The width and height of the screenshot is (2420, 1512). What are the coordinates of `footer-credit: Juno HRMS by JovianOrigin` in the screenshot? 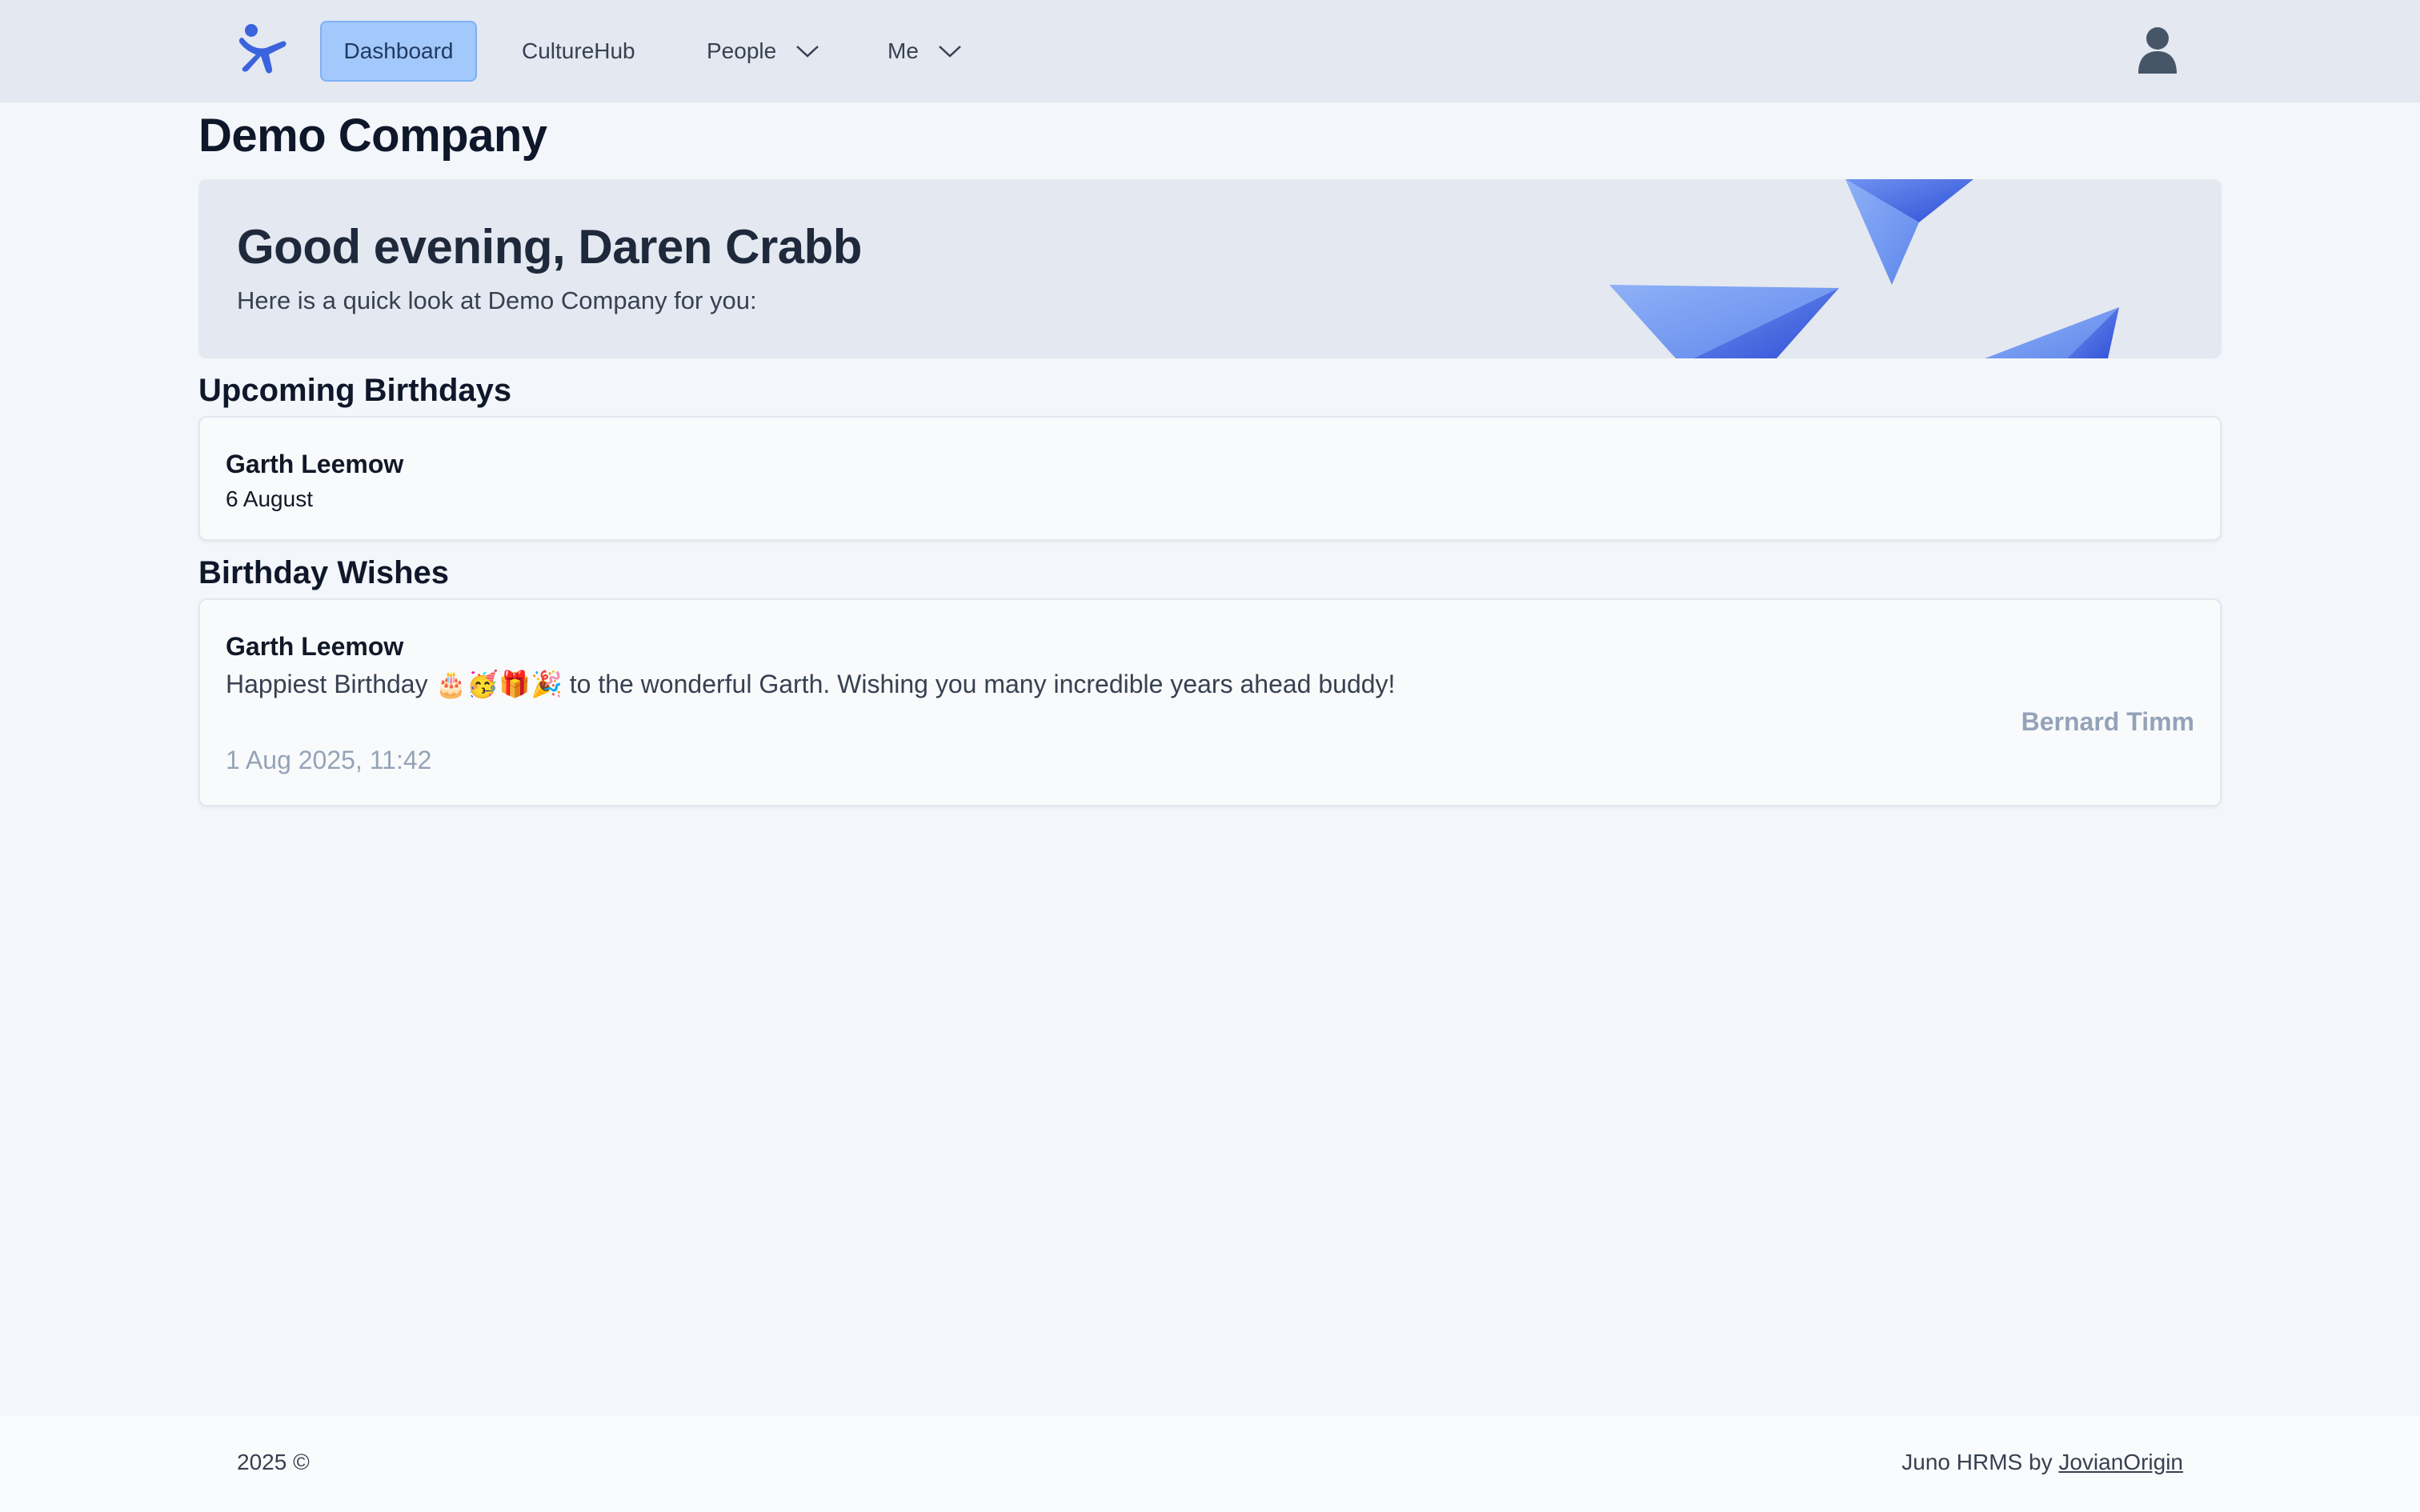 It's located at (2042, 1462).